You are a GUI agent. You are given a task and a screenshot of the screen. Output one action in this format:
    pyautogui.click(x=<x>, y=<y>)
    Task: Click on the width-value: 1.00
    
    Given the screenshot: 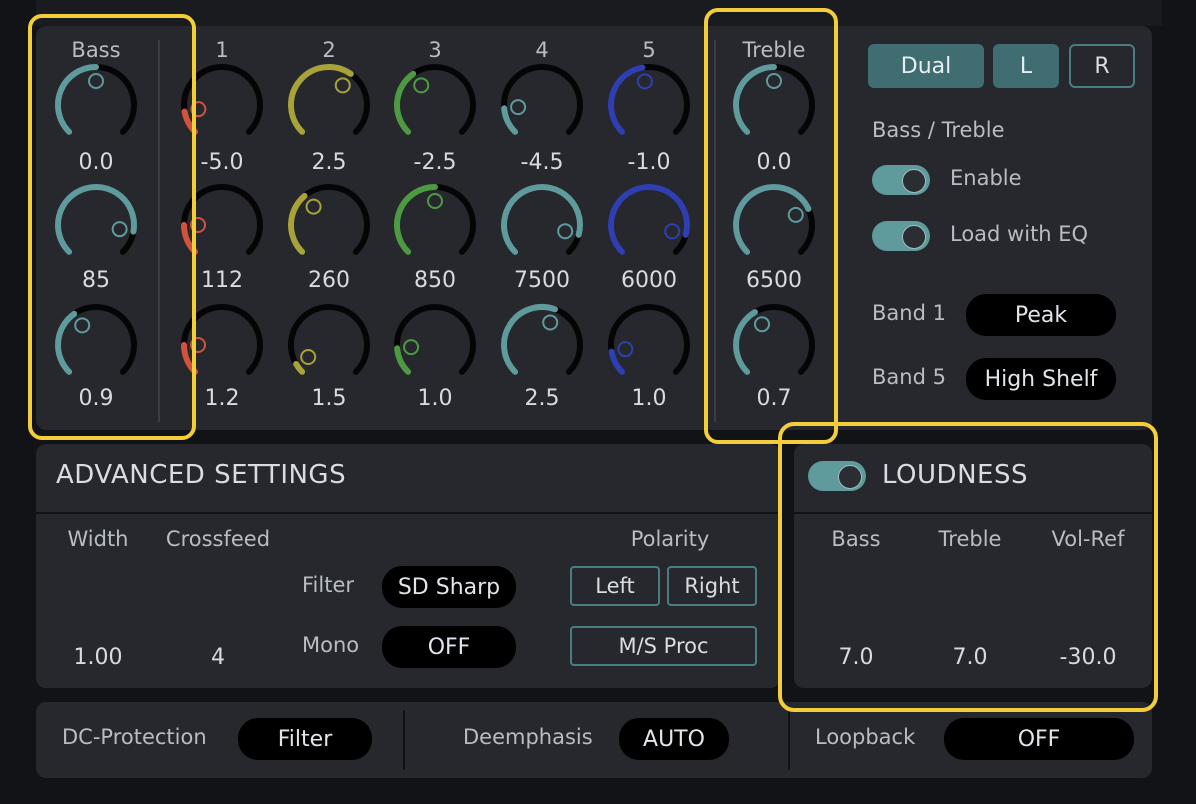 What is the action you would take?
    pyautogui.click(x=98, y=657)
    